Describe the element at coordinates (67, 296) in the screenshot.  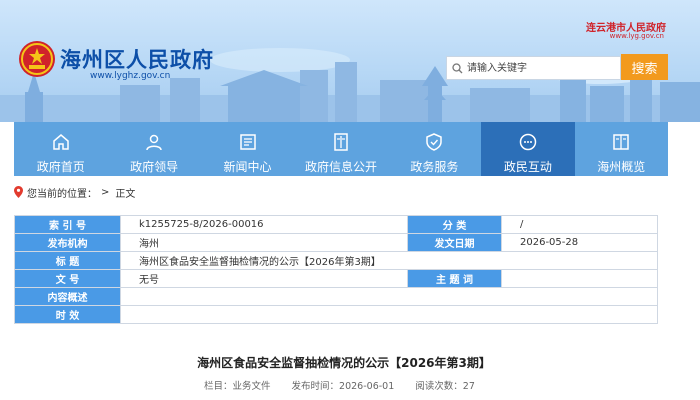
I see `summary-label: 内容概述` at that location.